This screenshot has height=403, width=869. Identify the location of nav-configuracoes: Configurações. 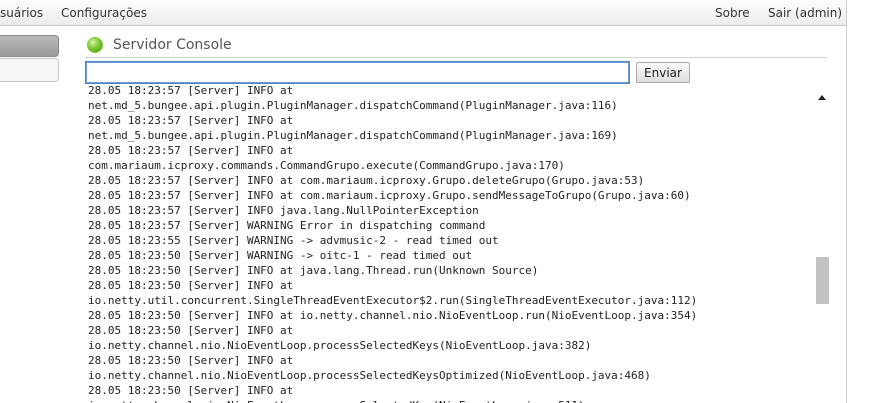
(104, 13).